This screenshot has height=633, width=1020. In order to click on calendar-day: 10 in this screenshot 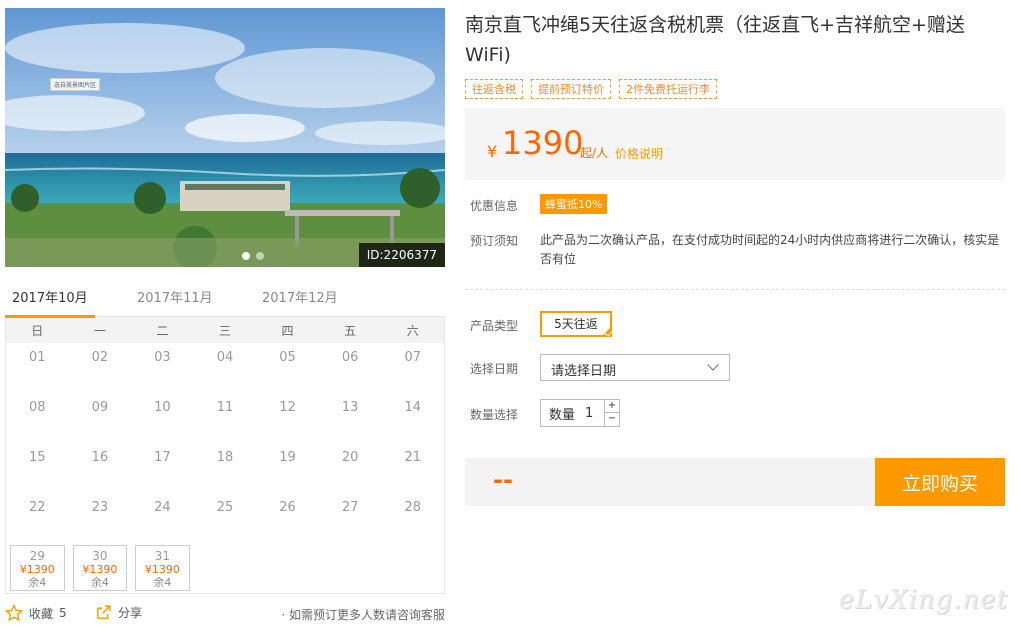, I will do `click(162, 407)`.